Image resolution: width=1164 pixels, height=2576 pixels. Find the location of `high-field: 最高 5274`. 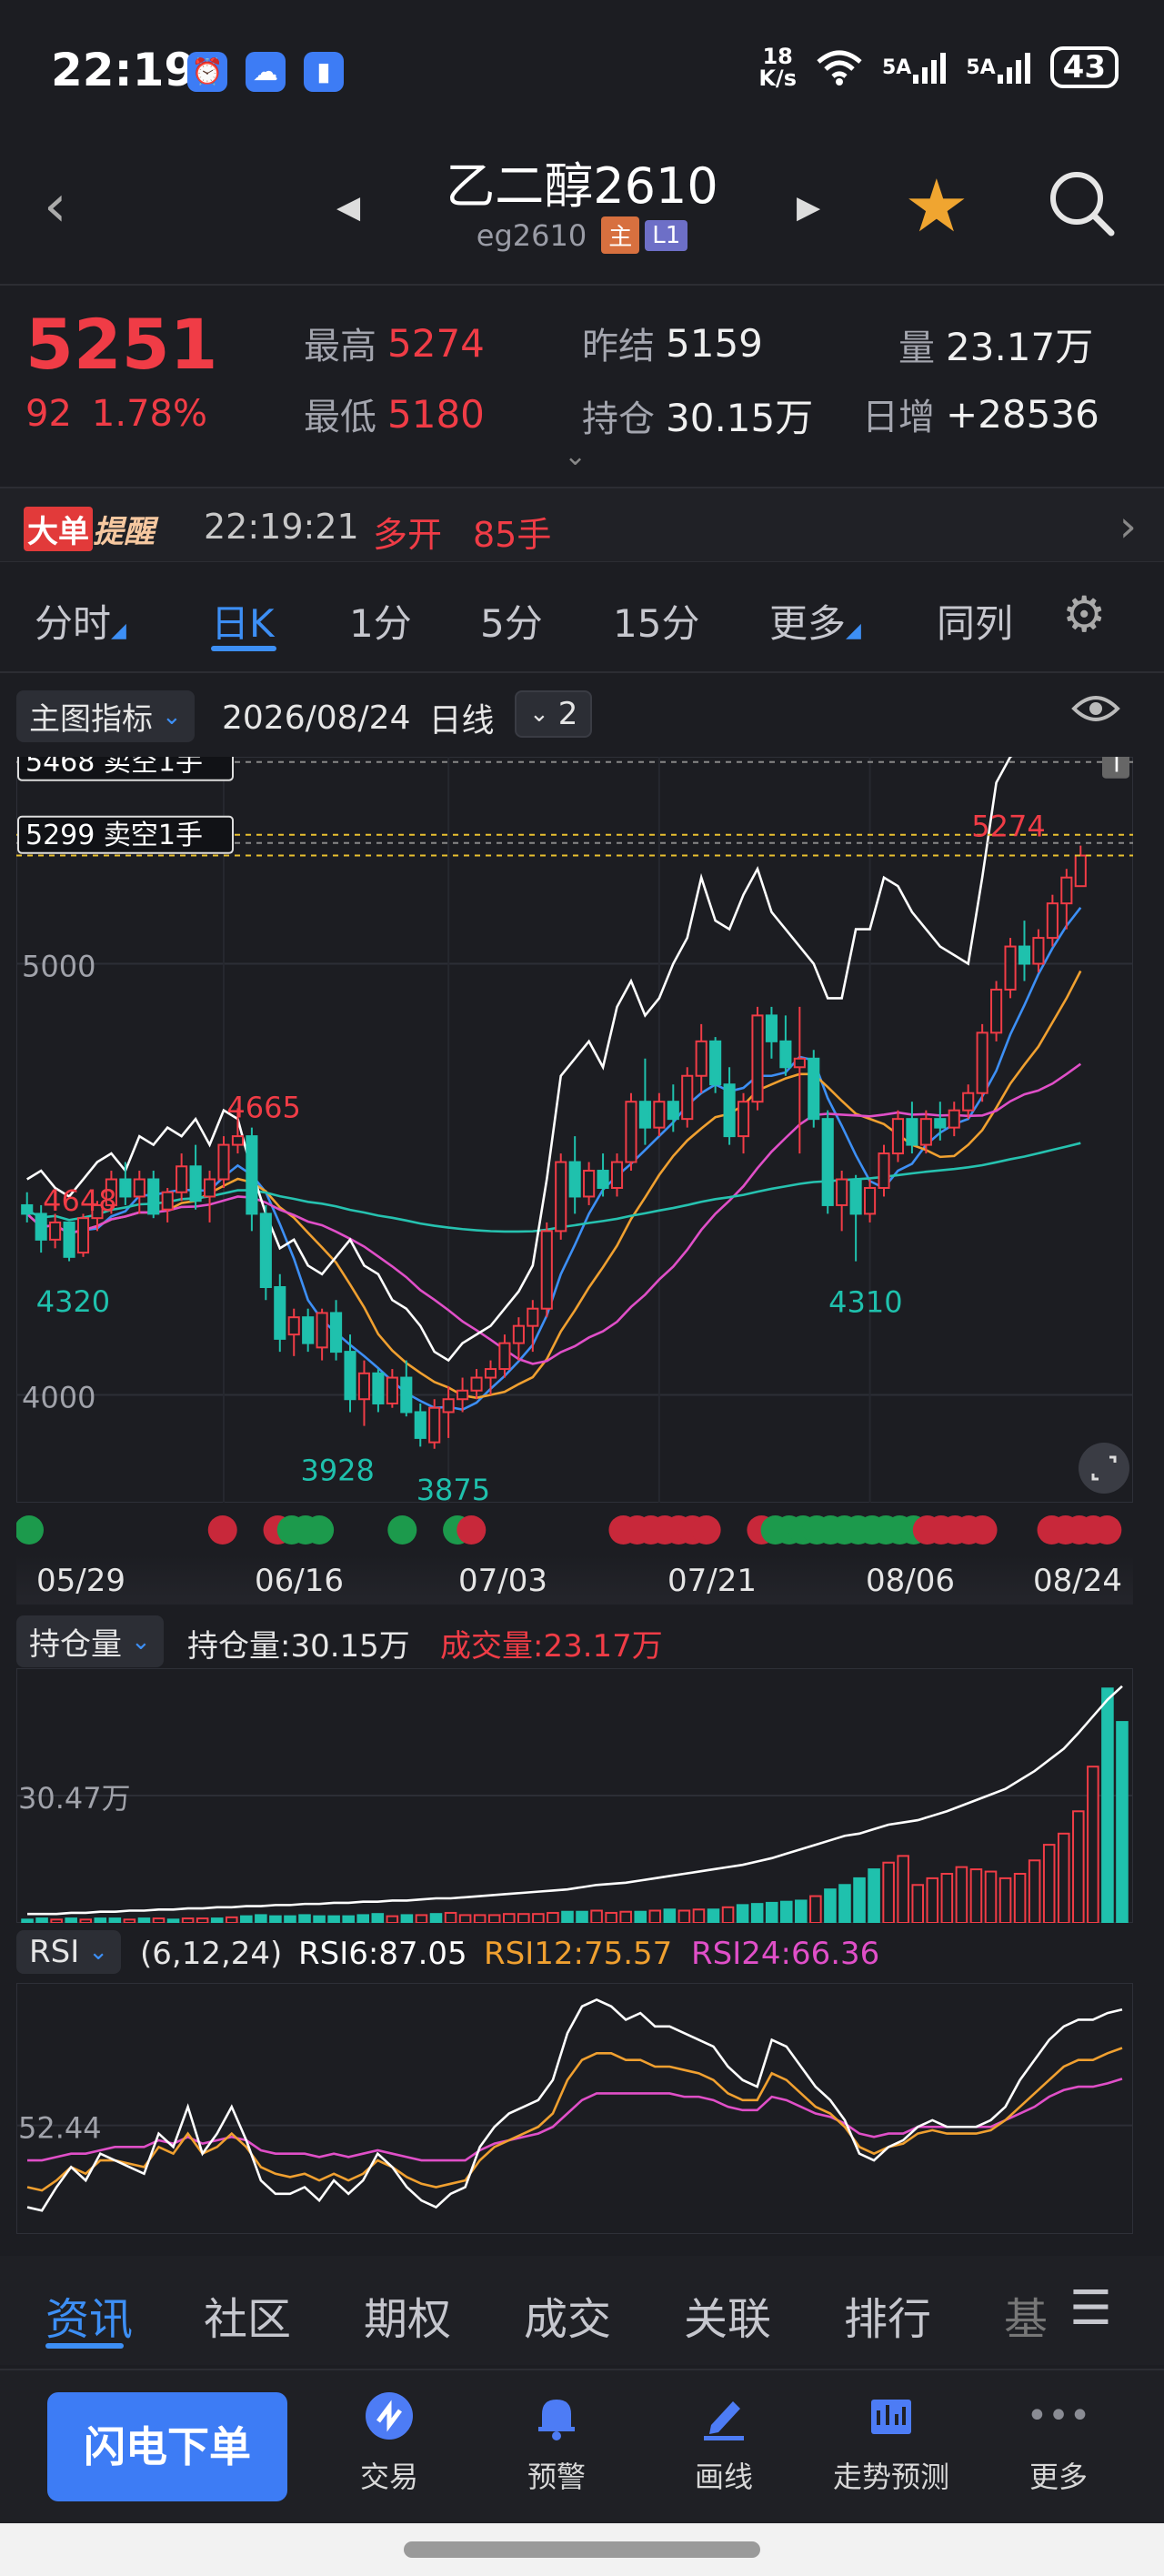

high-field: 最高 5274 is located at coordinates (395, 344).